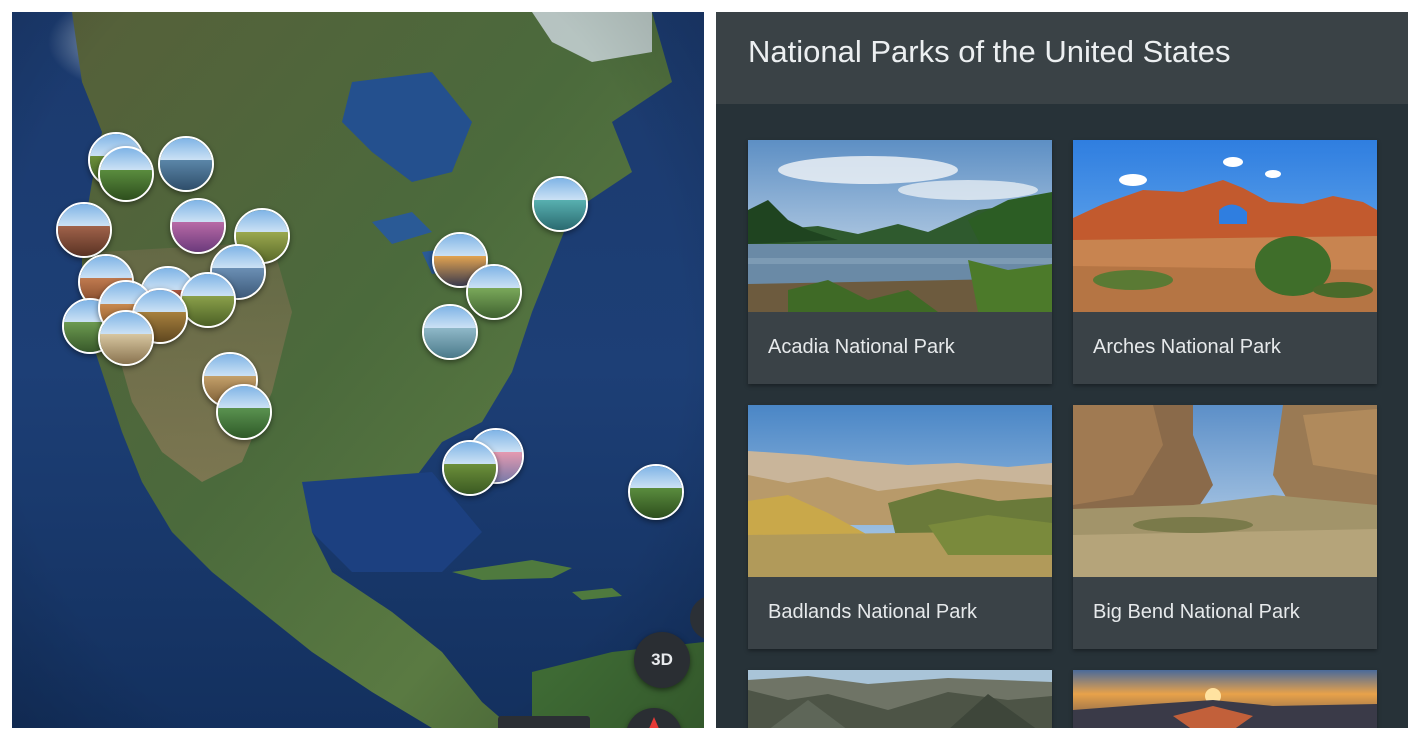 Image resolution: width=1420 pixels, height=740 pixels. I want to click on 3d-toggle-button: 3D, so click(662, 660).